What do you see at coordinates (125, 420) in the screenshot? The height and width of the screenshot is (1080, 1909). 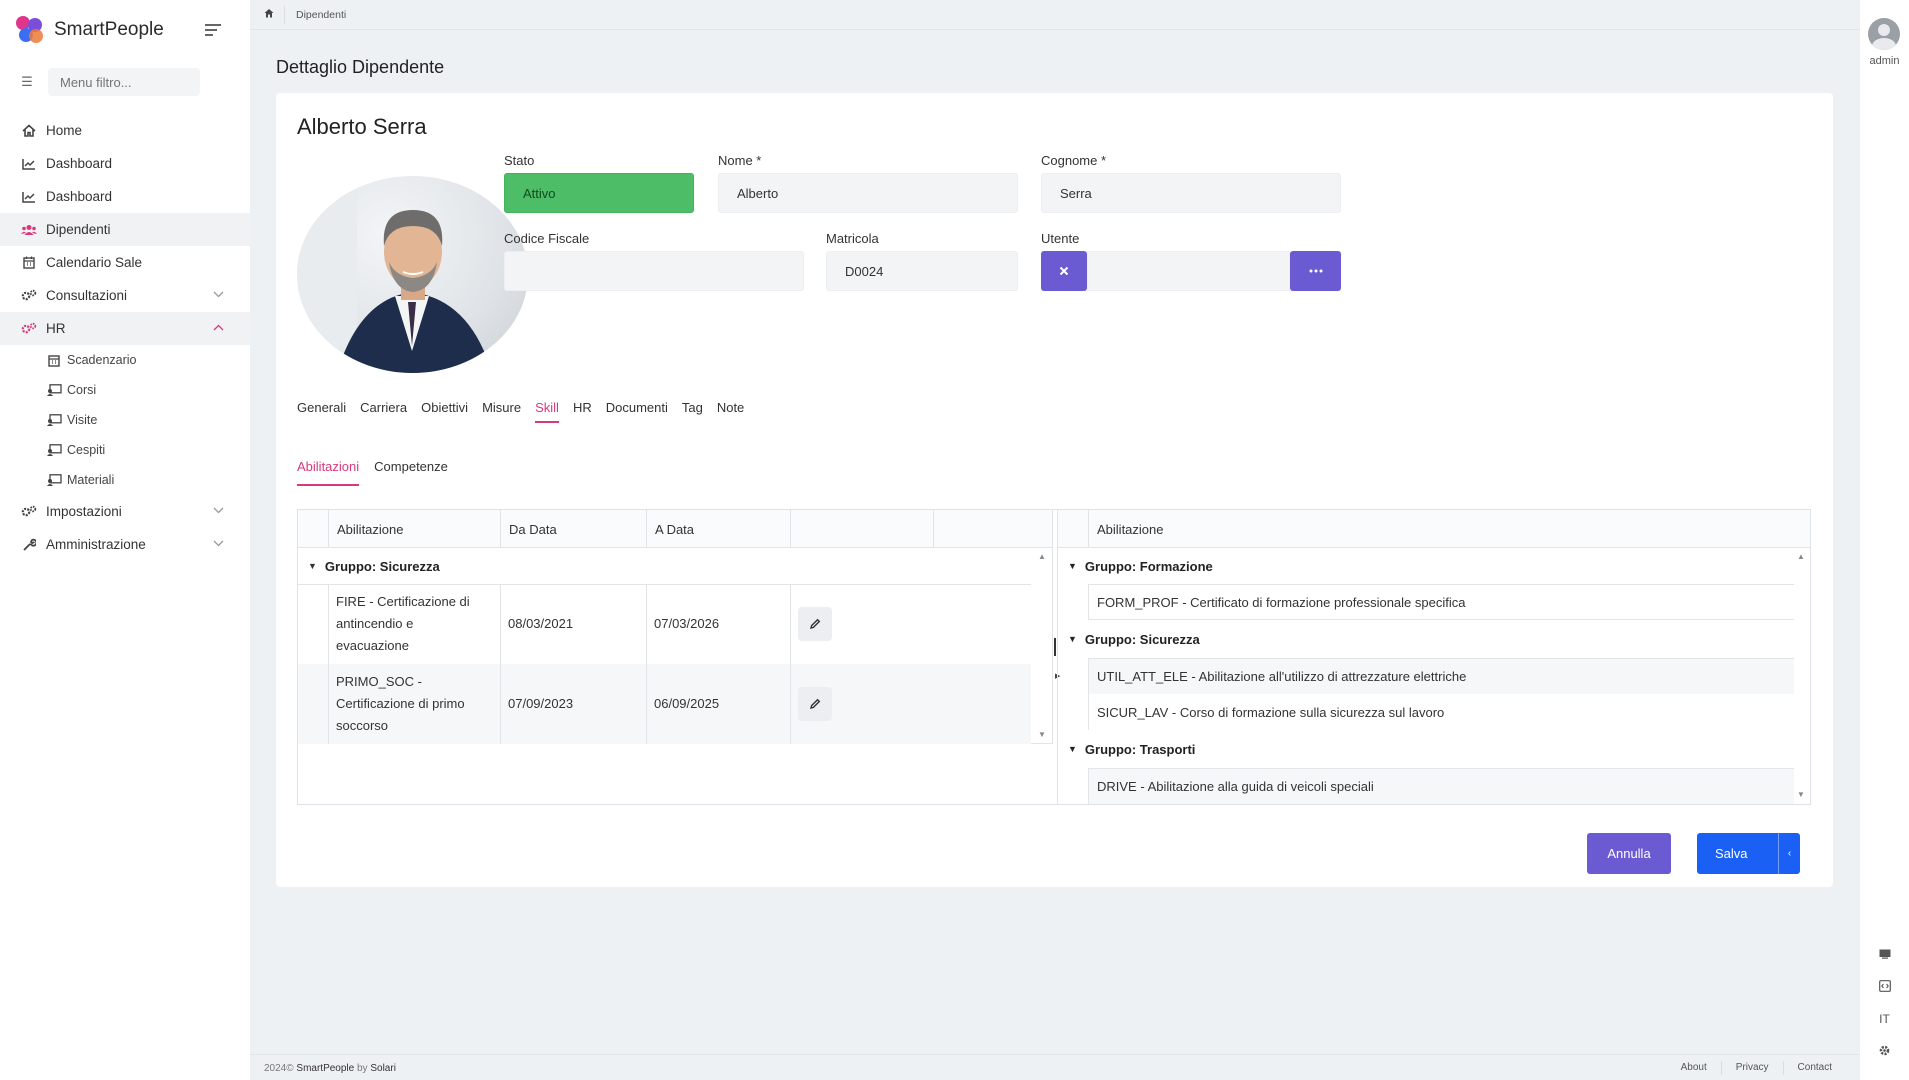 I see `sidebar-subitem-visite: Visite` at bounding box center [125, 420].